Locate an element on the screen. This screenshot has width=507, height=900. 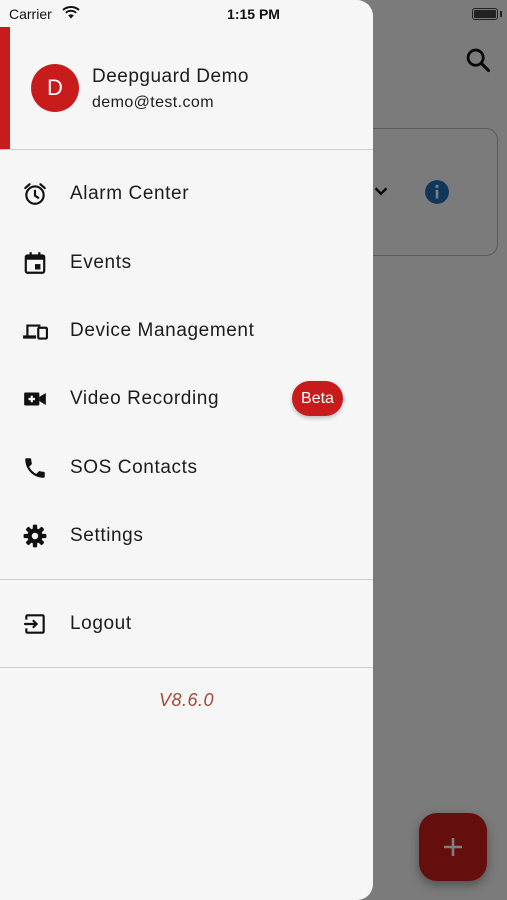
header-accent-bar is located at coordinates (5, 88).